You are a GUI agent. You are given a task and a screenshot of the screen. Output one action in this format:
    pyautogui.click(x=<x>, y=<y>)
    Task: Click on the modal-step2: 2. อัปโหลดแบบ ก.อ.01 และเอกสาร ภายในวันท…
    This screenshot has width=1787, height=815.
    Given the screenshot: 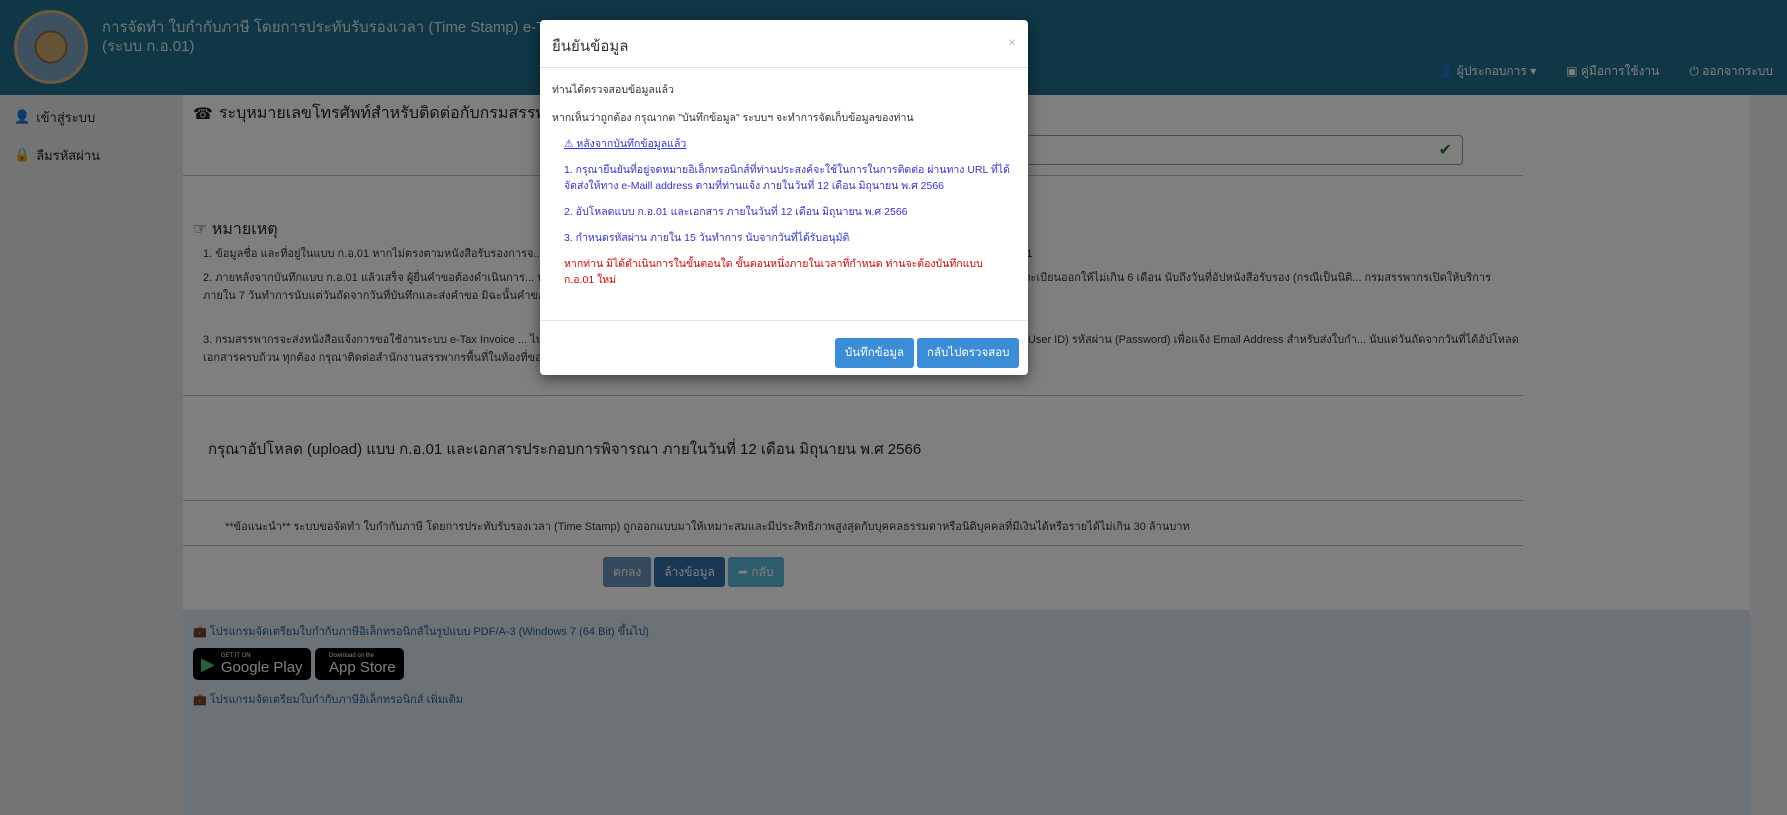 What is the action you would take?
    pyautogui.click(x=736, y=212)
    